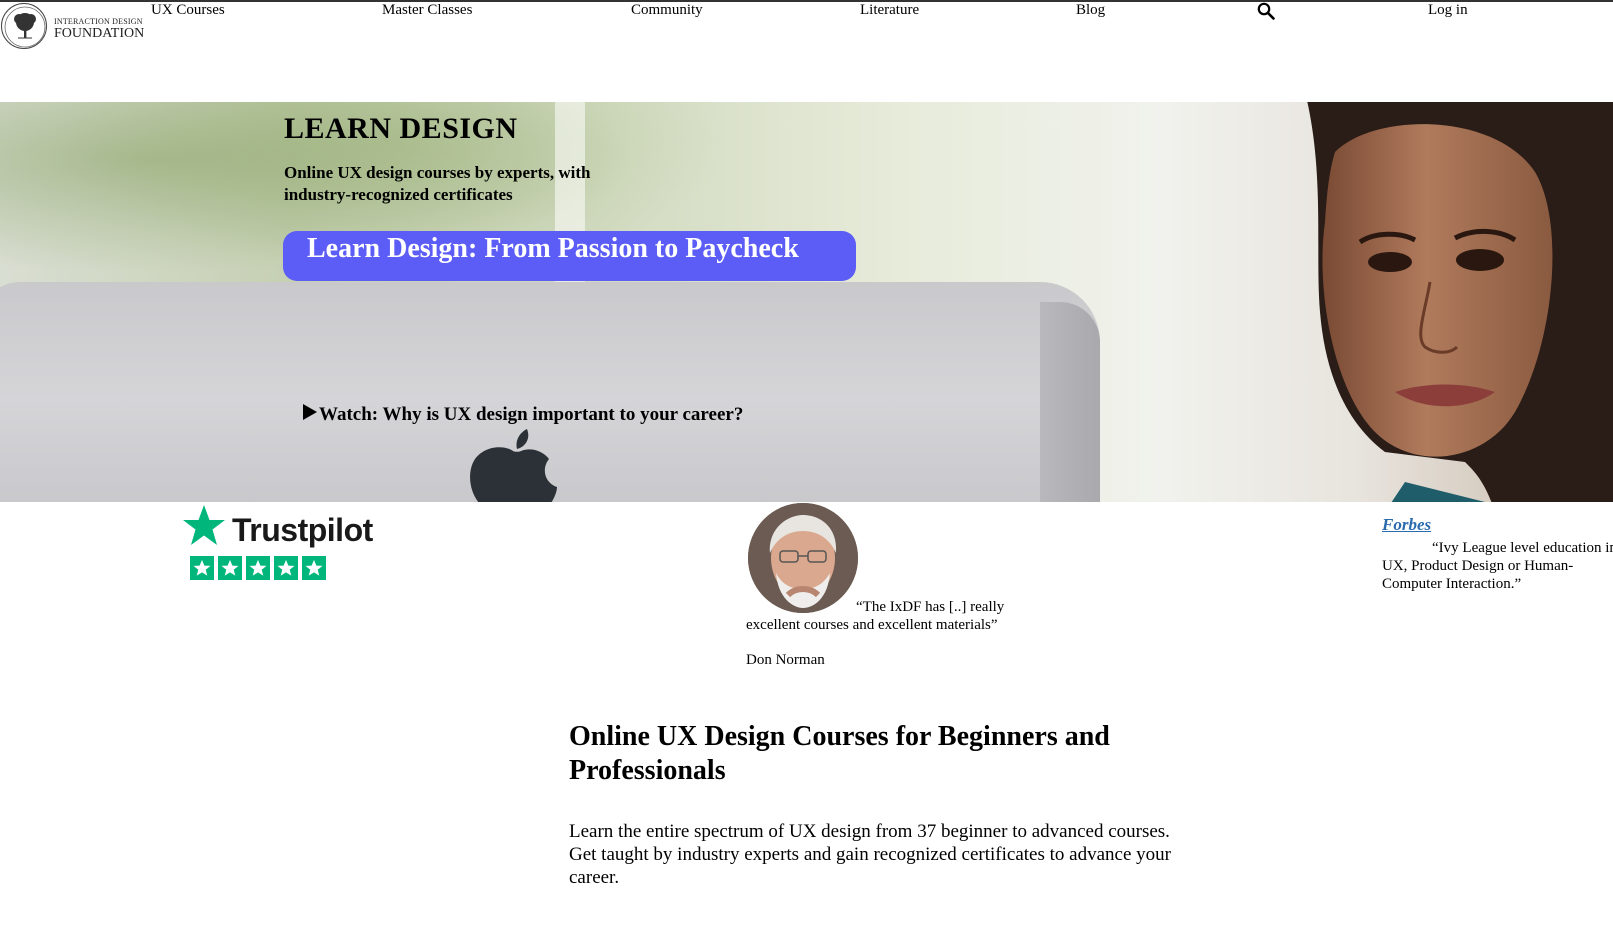  Describe the element at coordinates (188, 10) in the screenshot. I see `nav-ux-courses: UX Courses` at that location.